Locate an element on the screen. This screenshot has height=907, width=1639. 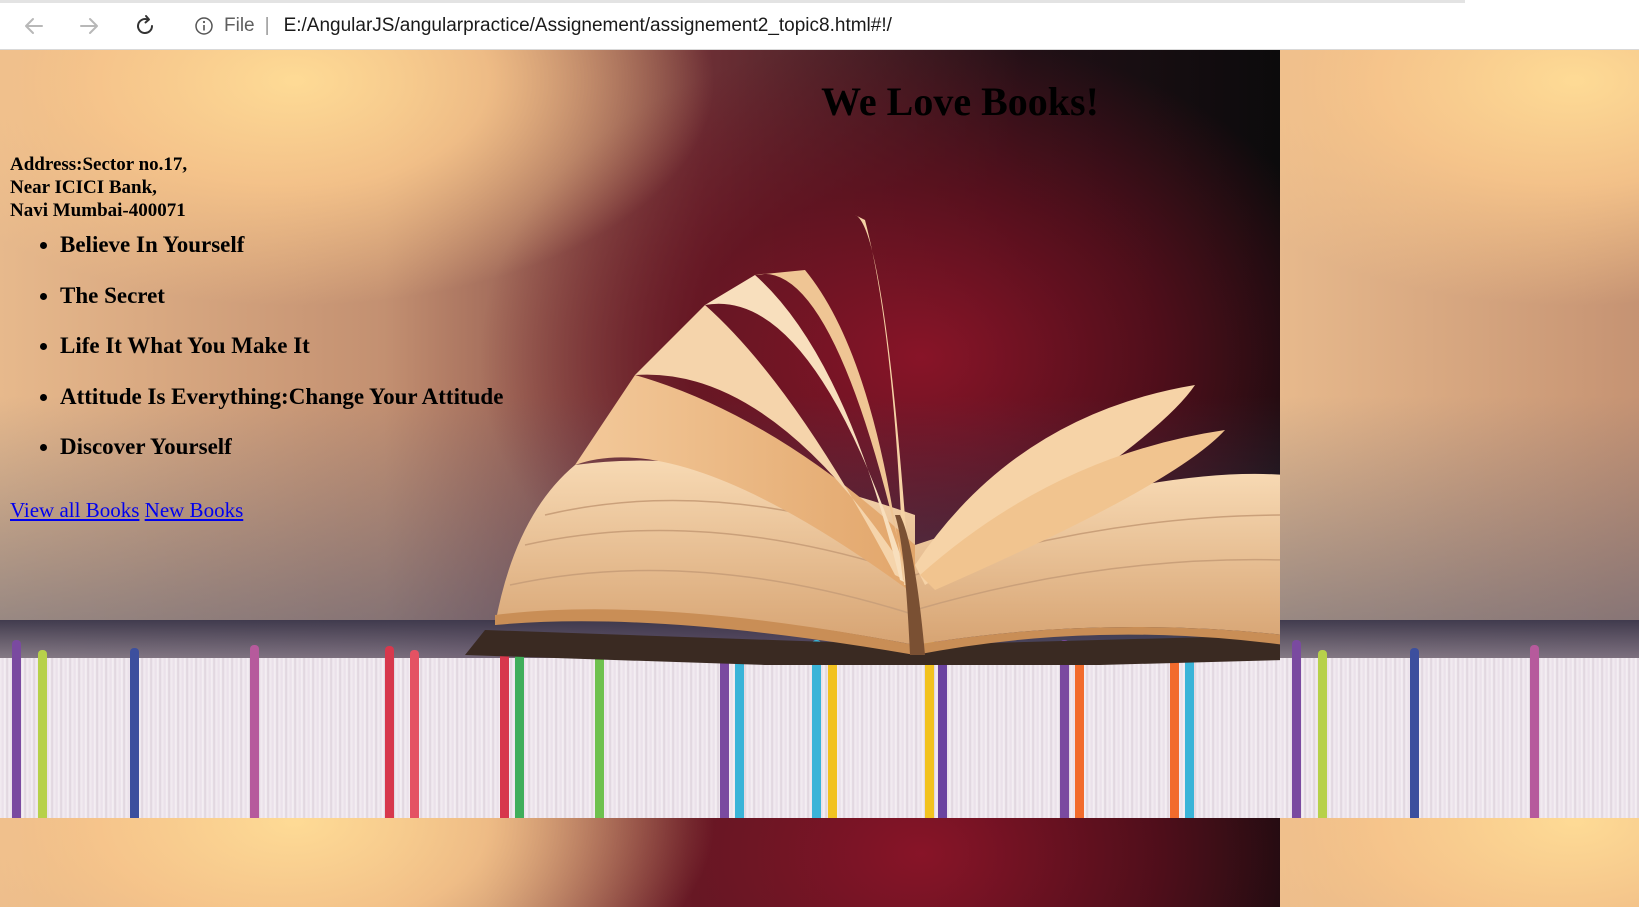
address-line: Address:Sector no.17, is located at coordinates (99, 164).